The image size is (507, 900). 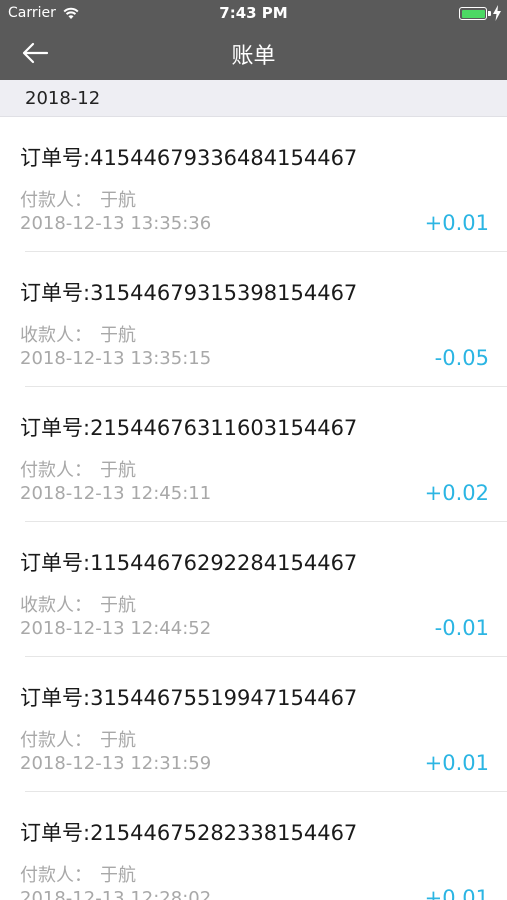 I want to click on order-number: 订单号:31544675519947154467, so click(x=188, y=697).